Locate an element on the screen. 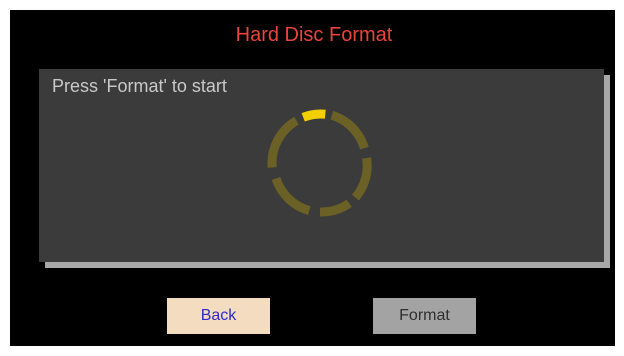 Image resolution: width=624 pixels, height=356 pixels. dialog-title: Hard Disc Format is located at coordinates (314, 35).